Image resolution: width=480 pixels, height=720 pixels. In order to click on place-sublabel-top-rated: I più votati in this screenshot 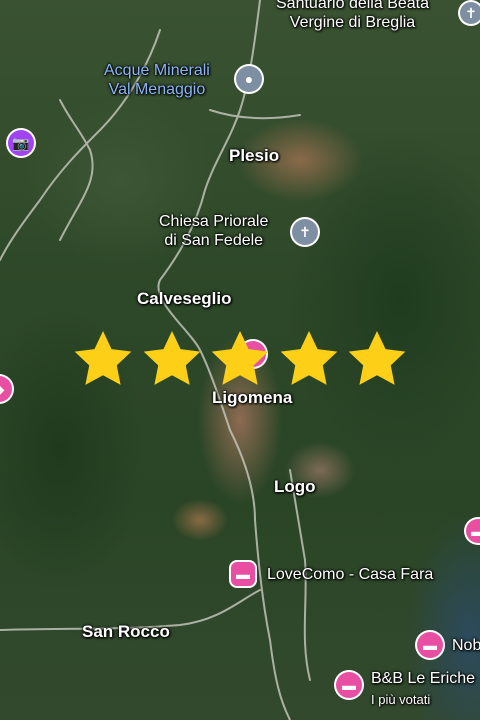, I will do `click(401, 699)`.